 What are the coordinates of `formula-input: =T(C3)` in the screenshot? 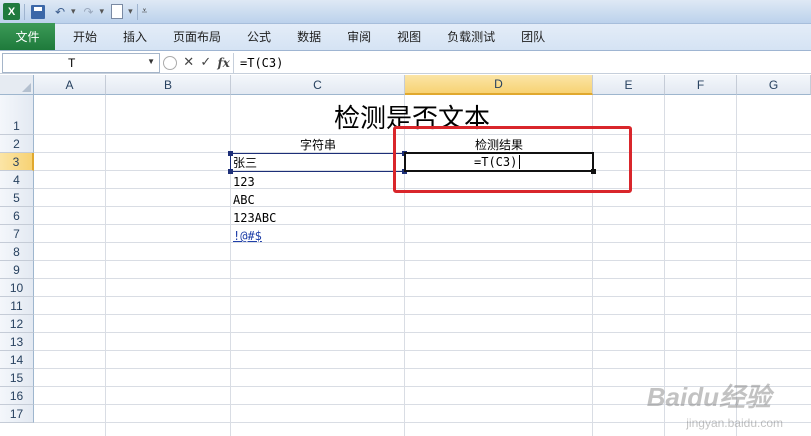 It's located at (258, 63).